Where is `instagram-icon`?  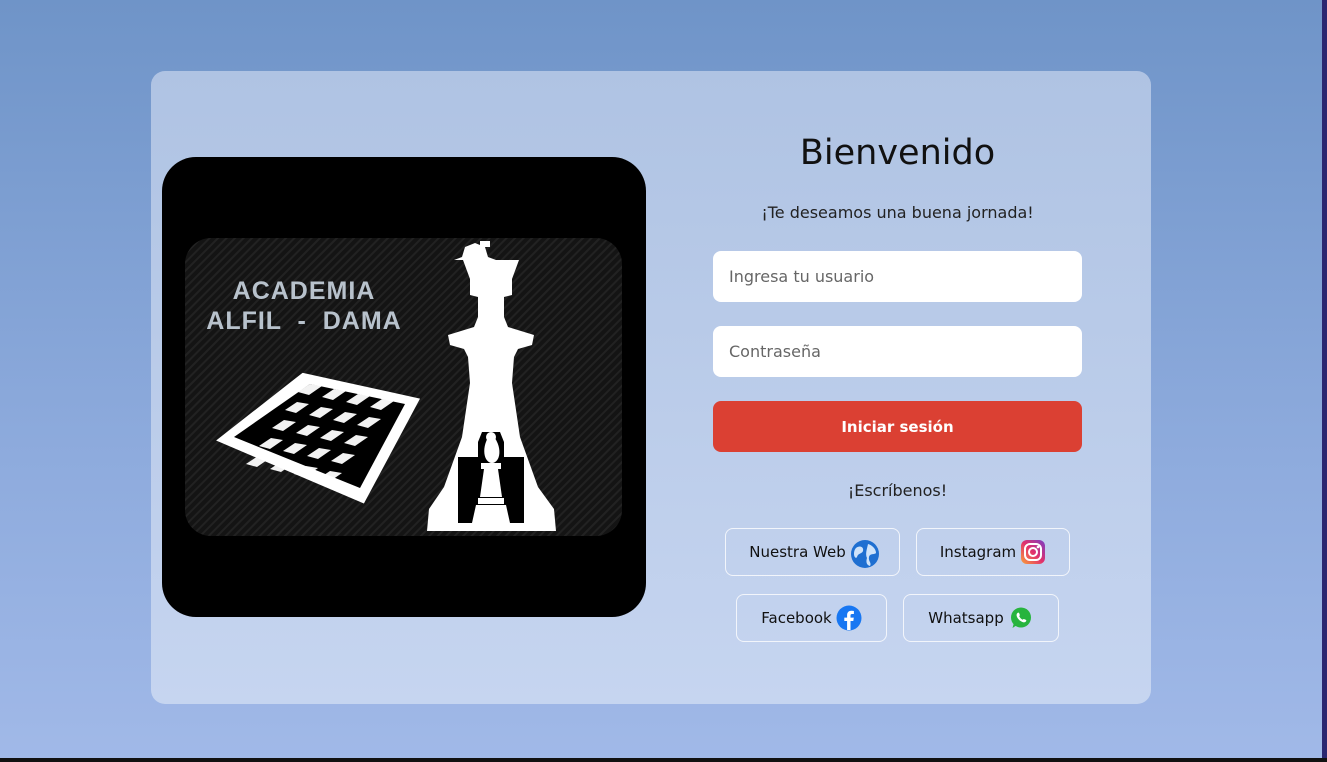
instagram-icon is located at coordinates (1033, 552).